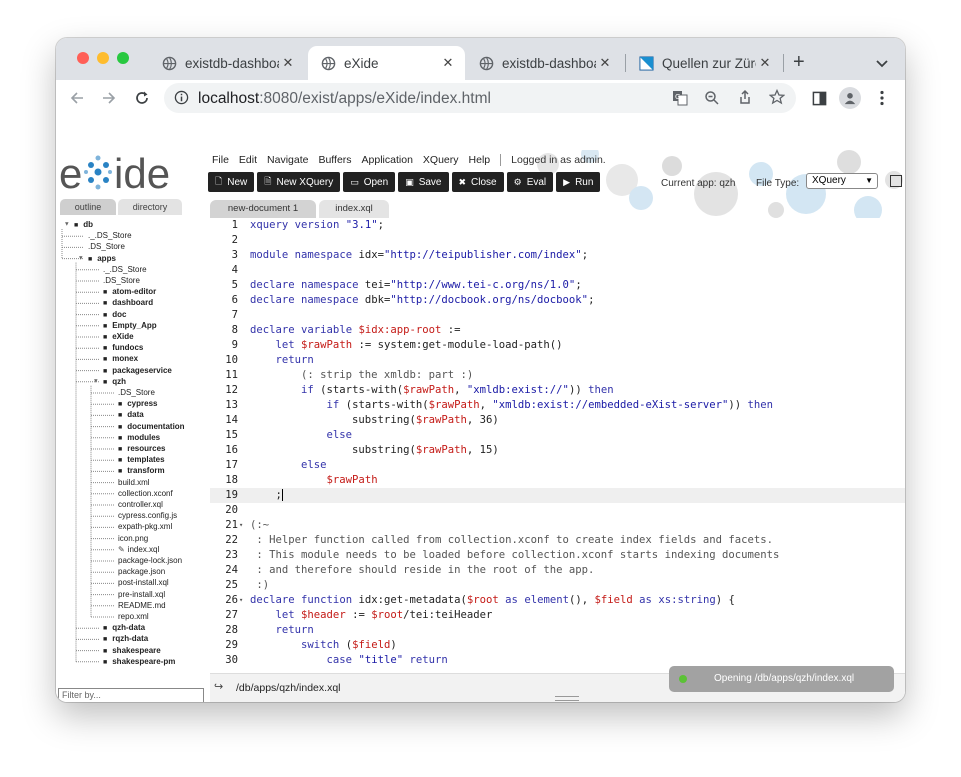 This screenshot has height=777, width=961. What do you see at coordinates (150, 560) in the screenshot?
I see `tree-file: package-lock.json` at bounding box center [150, 560].